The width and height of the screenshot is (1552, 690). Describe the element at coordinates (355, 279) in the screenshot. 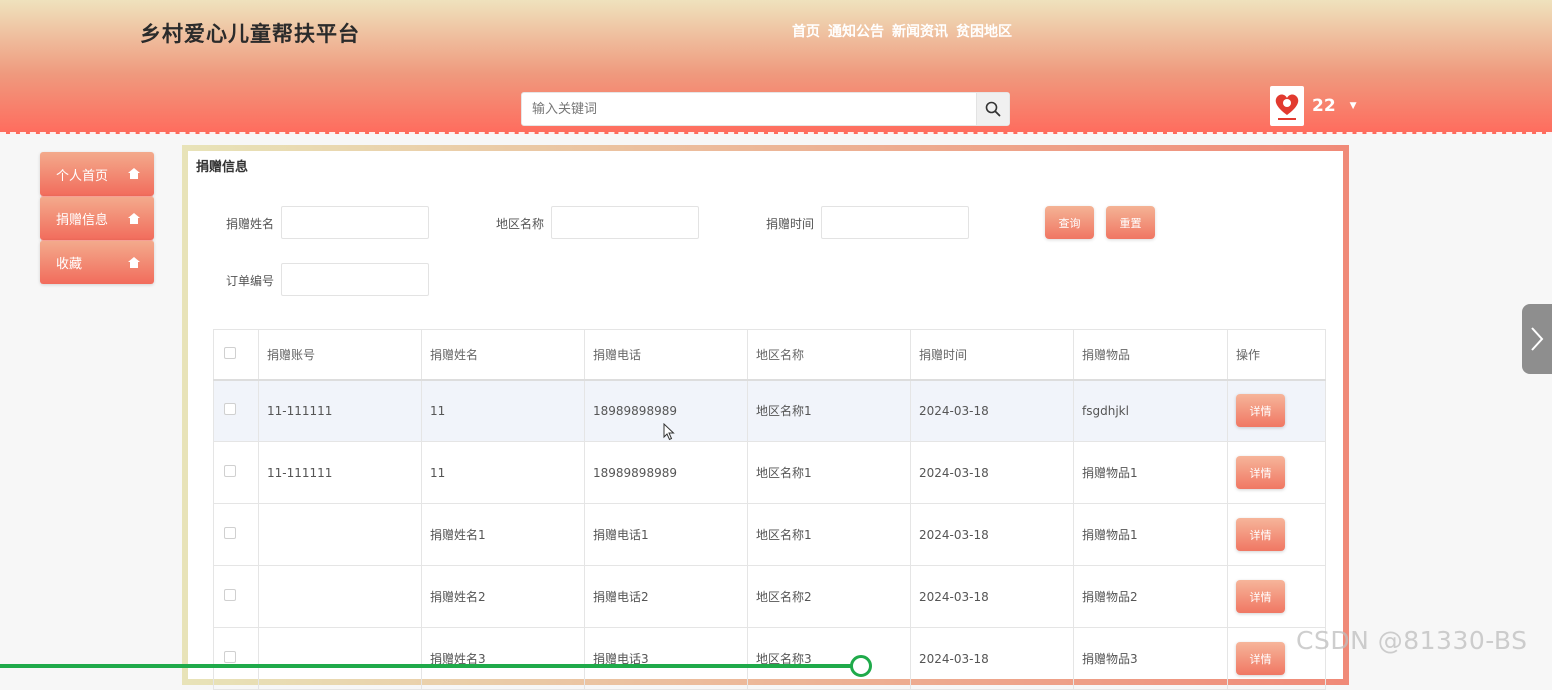

I see `order-number-input` at that location.